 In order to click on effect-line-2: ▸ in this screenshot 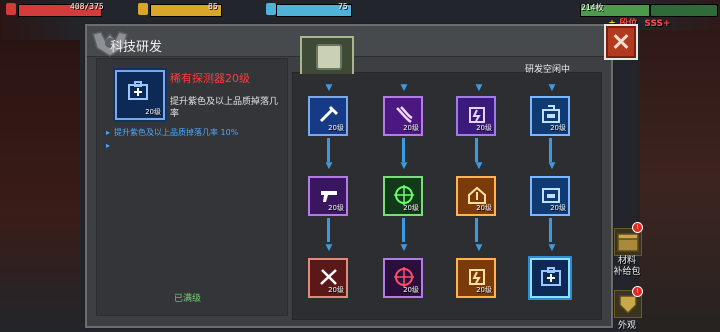, I will do `click(108, 145)`.